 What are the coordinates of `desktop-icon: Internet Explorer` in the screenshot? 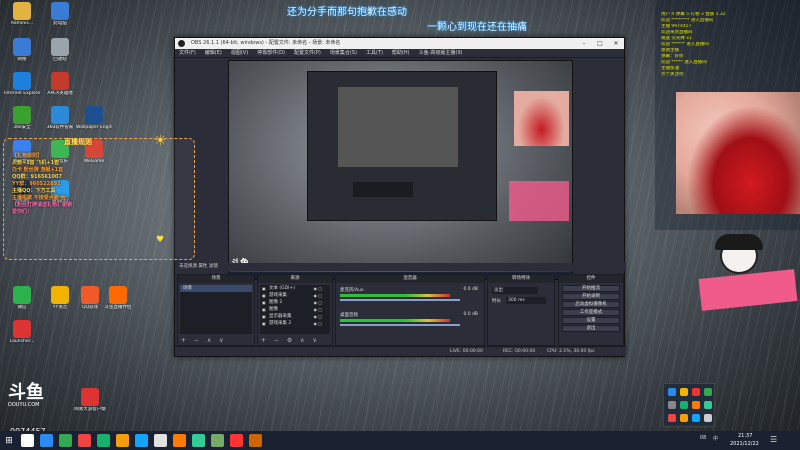 It's located at (22, 84).